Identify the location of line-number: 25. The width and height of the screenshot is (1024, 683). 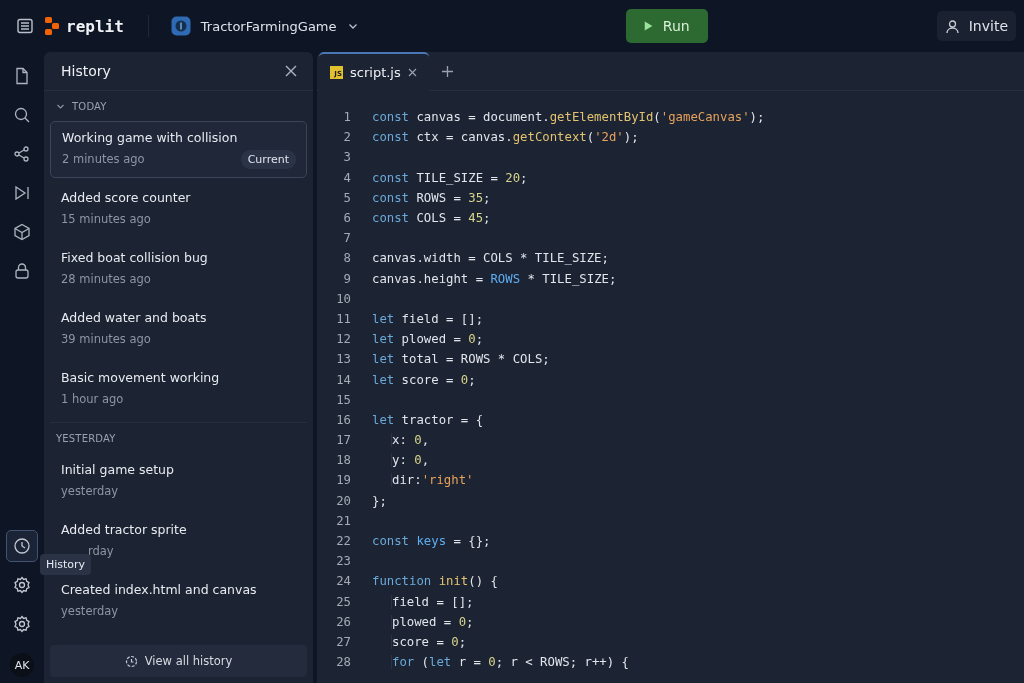
(343, 601).